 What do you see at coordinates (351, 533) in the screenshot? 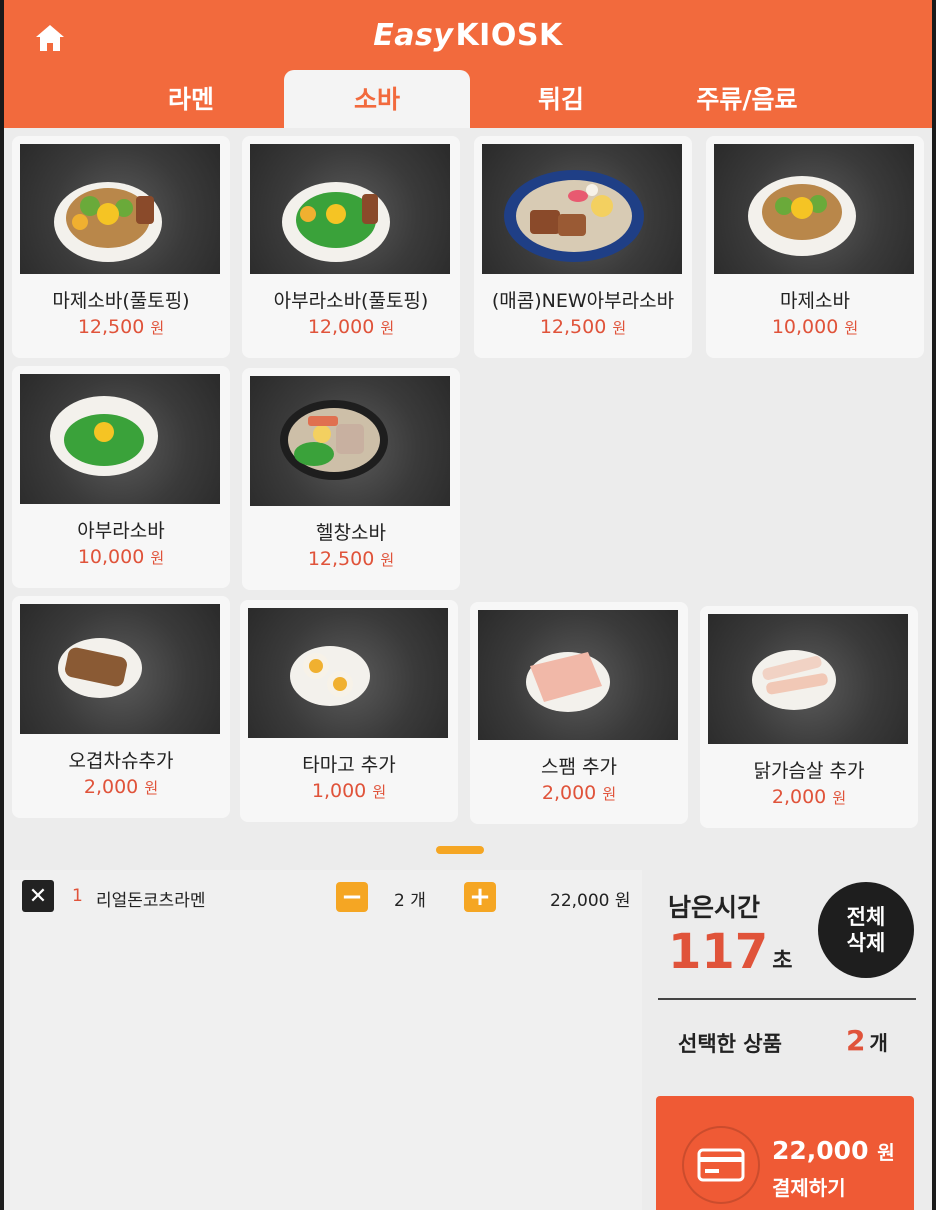
I see `menu-name: 헬창소바` at bounding box center [351, 533].